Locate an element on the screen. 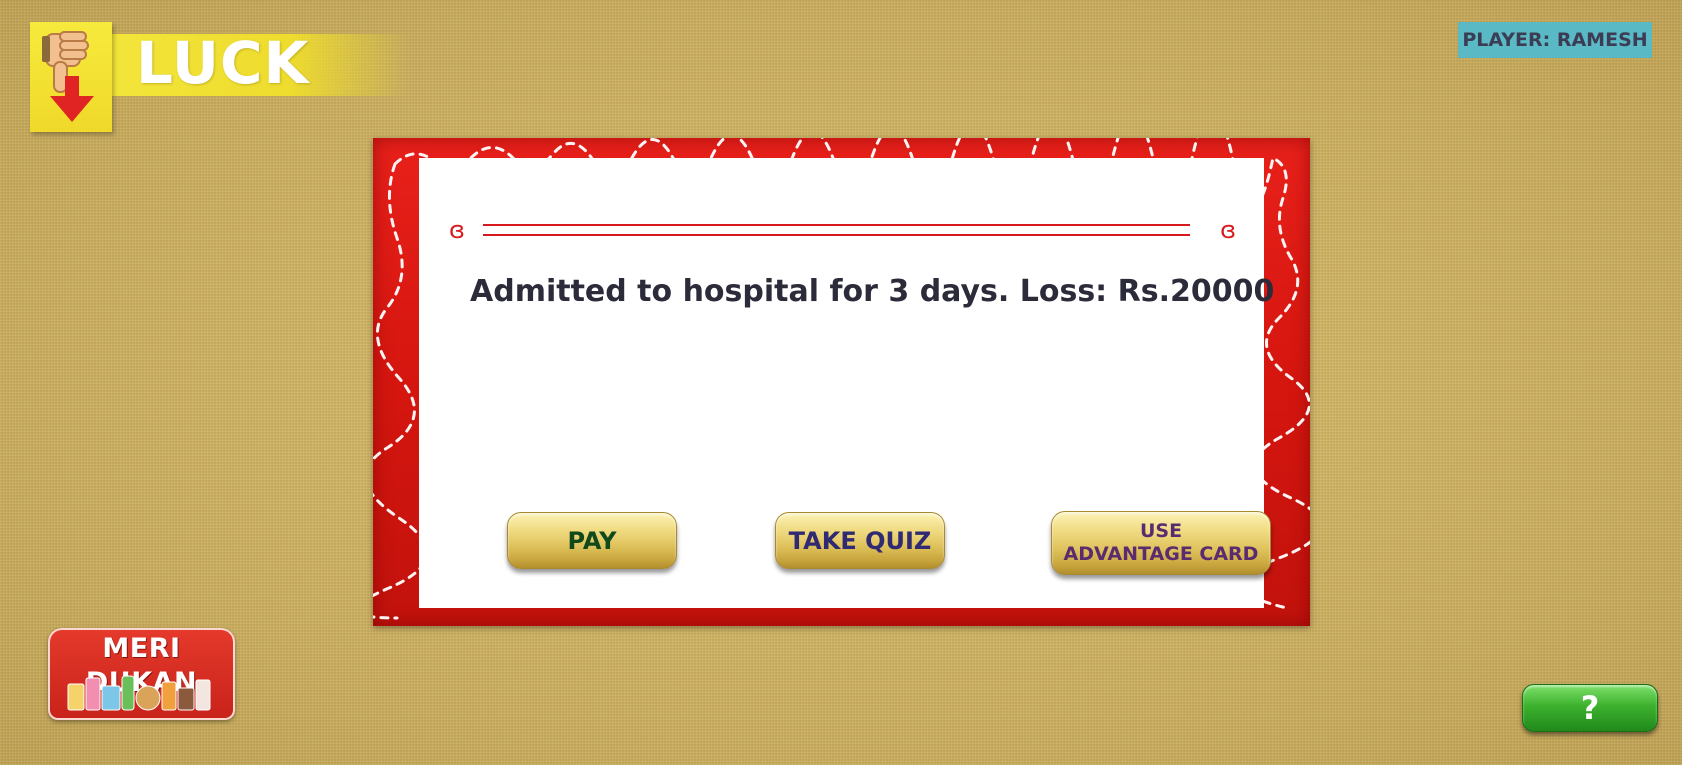 The width and height of the screenshot is (1682, 765). use-advantage-card-button: USE ADVANTAGE CARD is located at coordinates (1161, 543).